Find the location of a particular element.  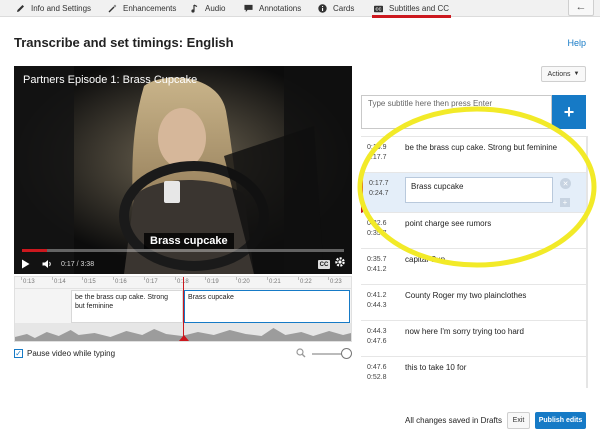

pause-label: Pause video while typing is located at coordinates (71, 353).